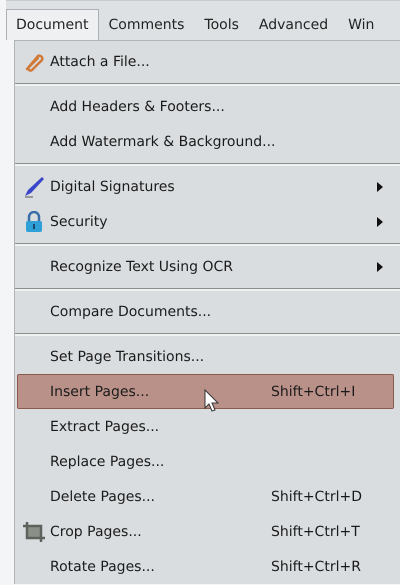 The image size is (400, 585). Describe the element at coordinates (146, 24) in the screenshot. I see `menu-bar-item: Comments` at that location.